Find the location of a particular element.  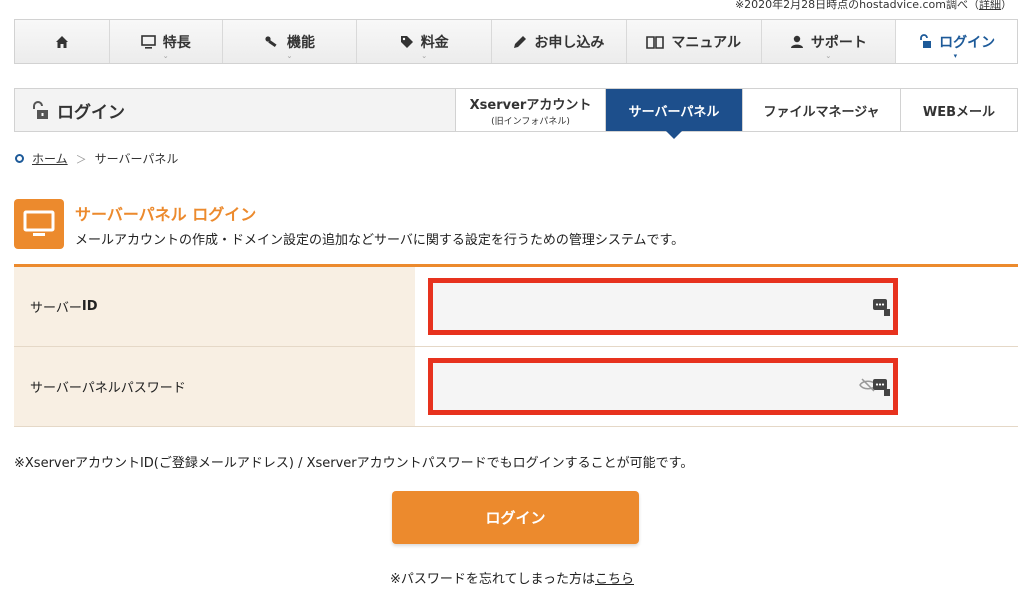

password-field-highlight is located at coordinates (663, 386).